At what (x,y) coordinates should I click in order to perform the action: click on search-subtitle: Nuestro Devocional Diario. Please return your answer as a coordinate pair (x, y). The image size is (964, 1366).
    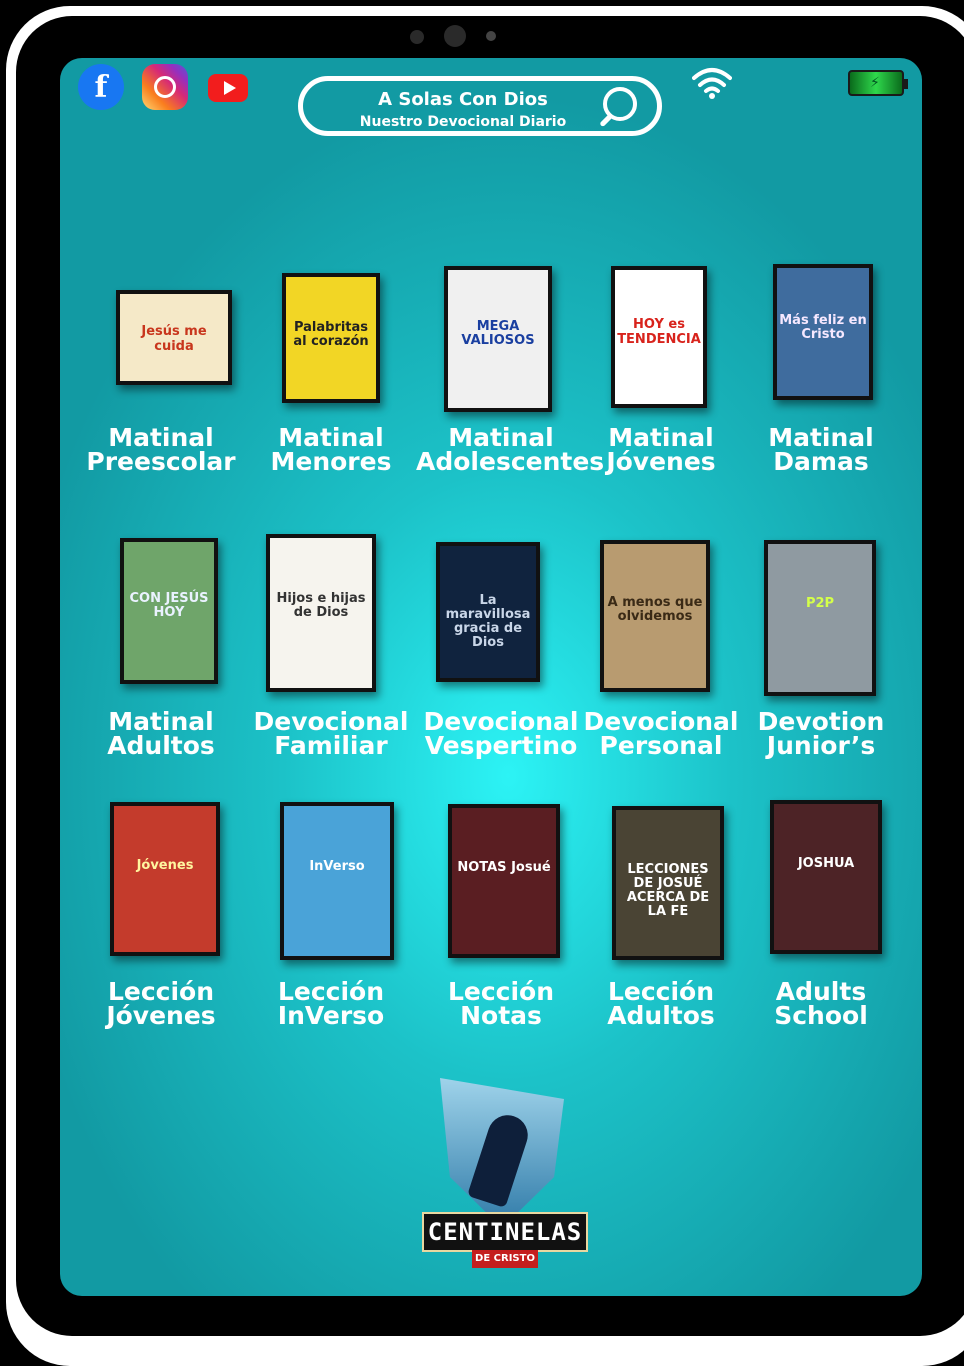
    Looking at the image, I should click on (463, 122).